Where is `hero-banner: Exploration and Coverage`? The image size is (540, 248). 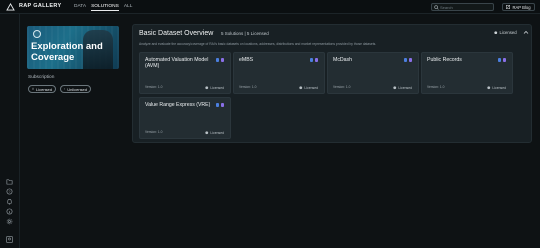
hero-banner: Exploration and Coverage is located at coordinates (73, 47).